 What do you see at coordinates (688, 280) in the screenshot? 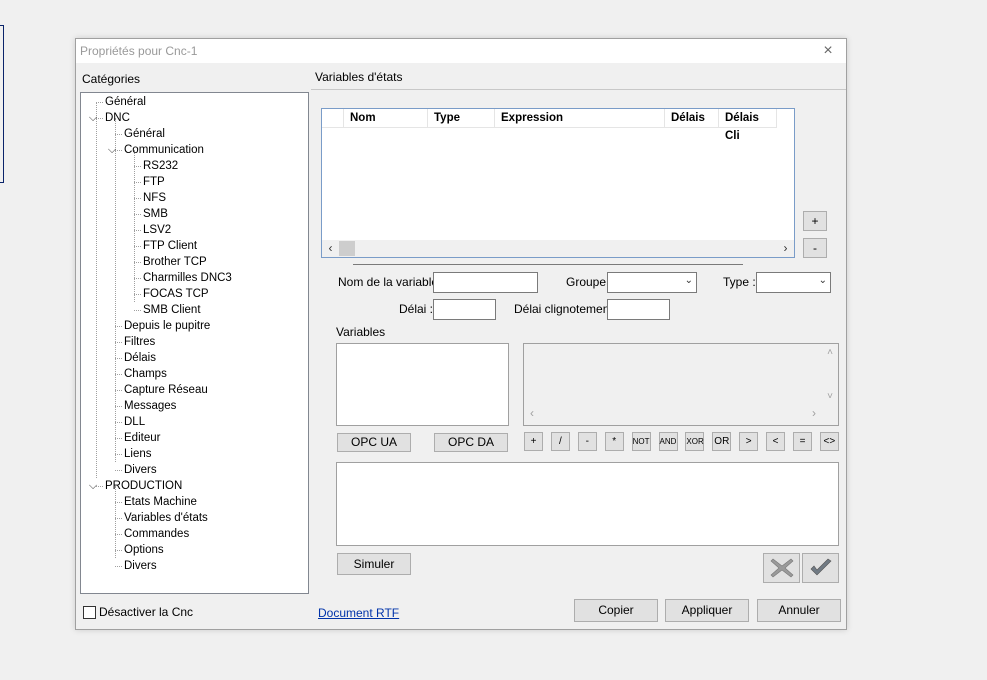
I see `chevron-down-icon: ⌄` at bounding box center [688, 280].